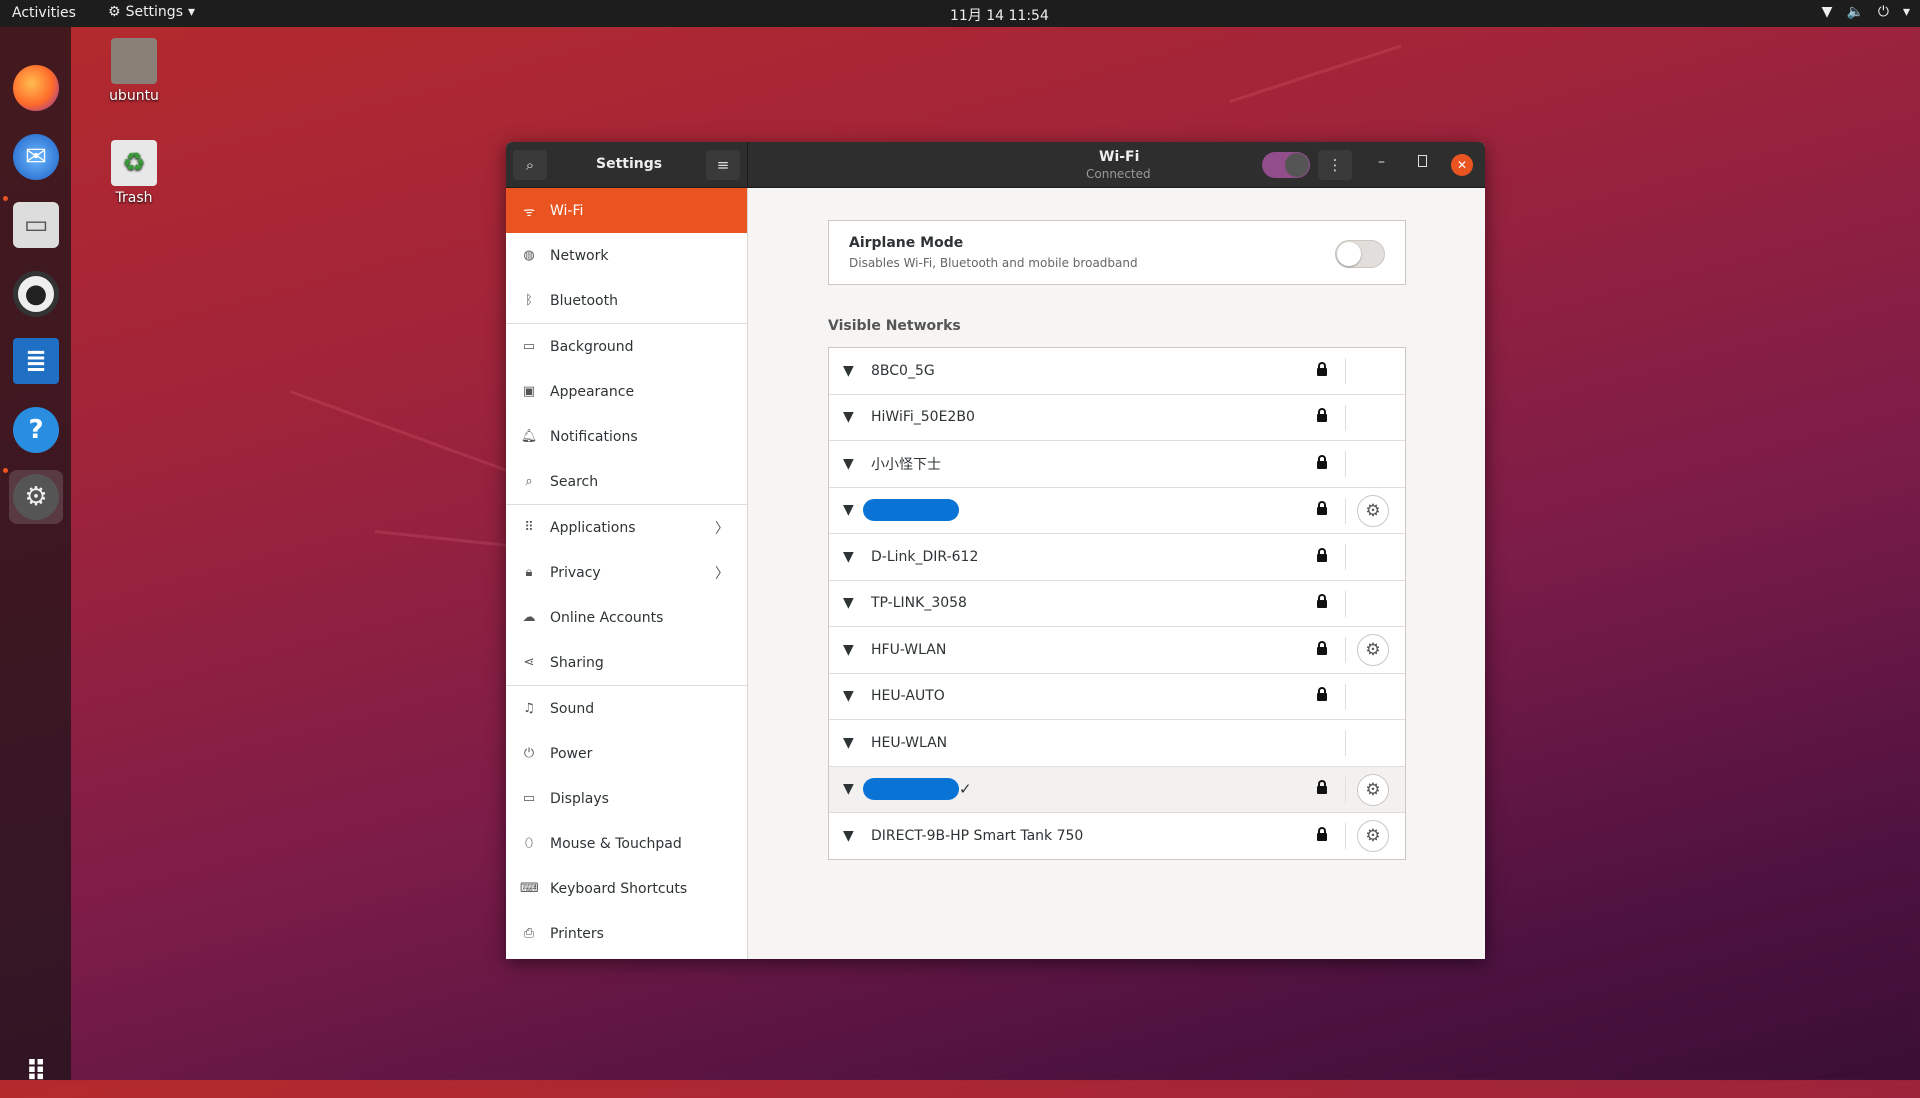 The width and height of the screenshot is (1920, 1098). I want to click on help-icon: ?, so click(36, 430).